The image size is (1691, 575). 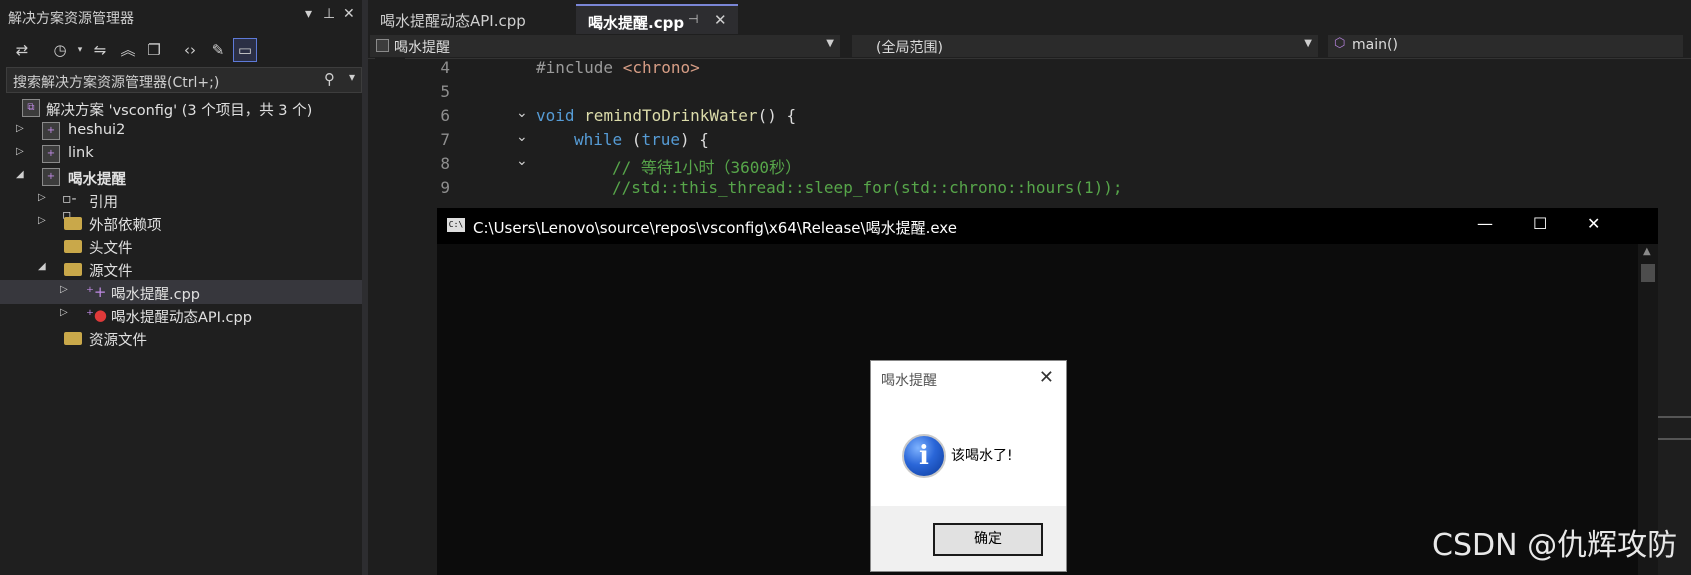 I want to click on tree-item-references: ▷ ▫-▫ 引用, so click(x=181, y=205).